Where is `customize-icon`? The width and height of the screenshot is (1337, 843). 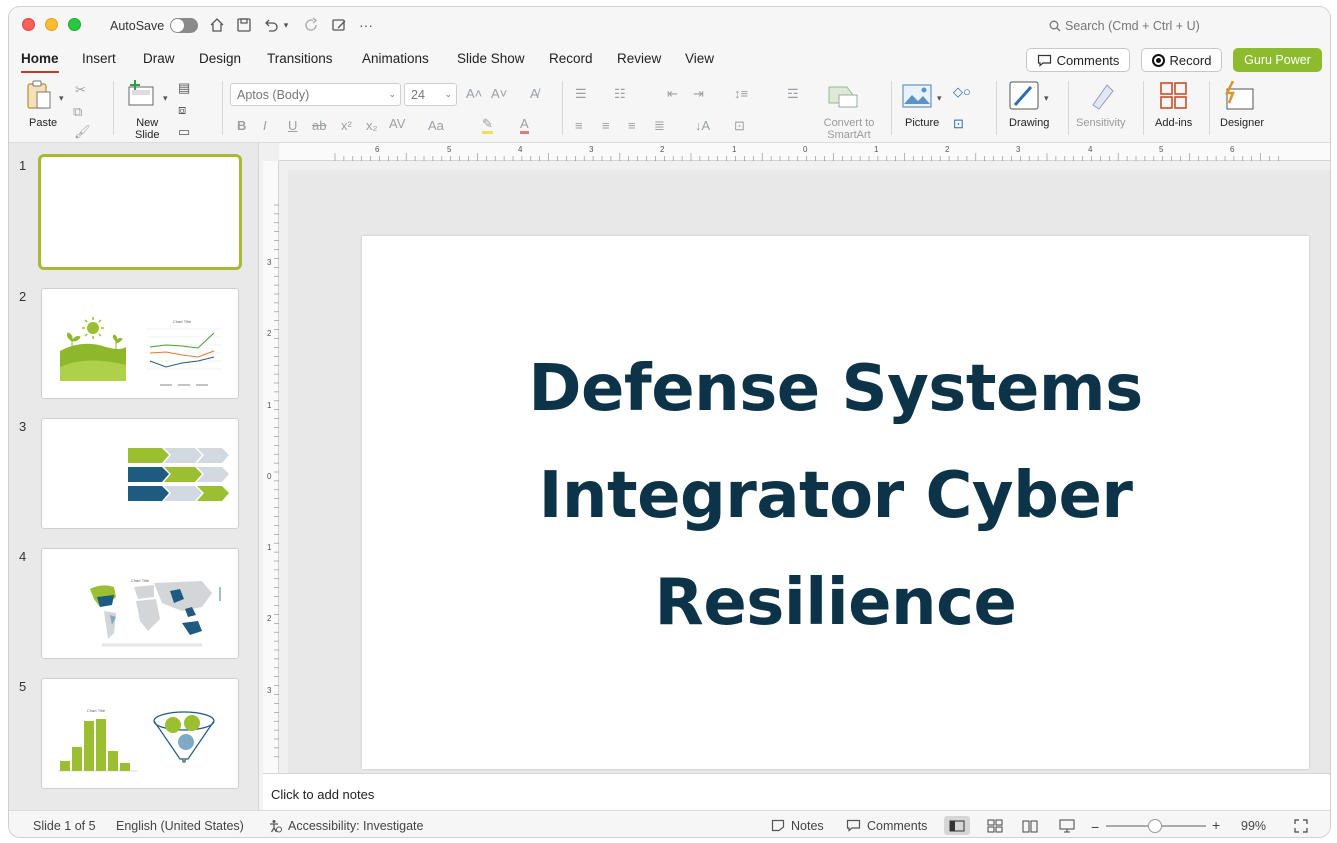 customize-icon is located at coordinates (339, 25).